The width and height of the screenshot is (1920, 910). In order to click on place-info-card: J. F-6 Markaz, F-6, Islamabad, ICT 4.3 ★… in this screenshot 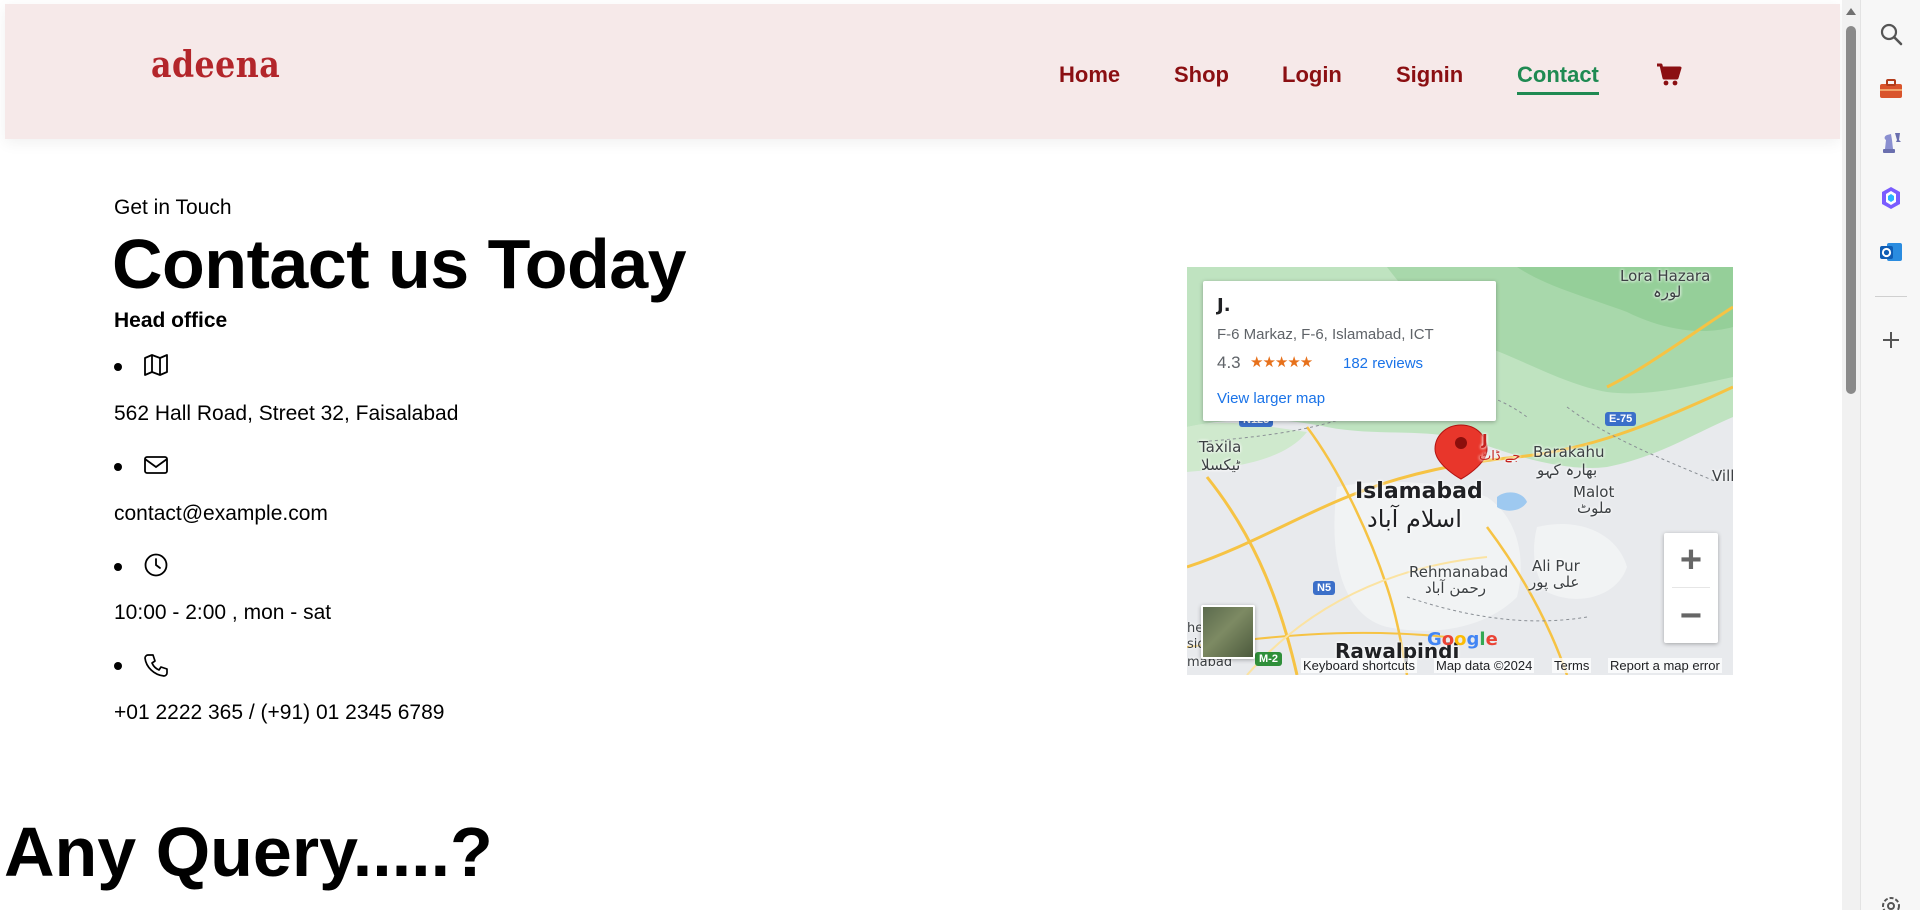, I will do `click(1349, 351)`.